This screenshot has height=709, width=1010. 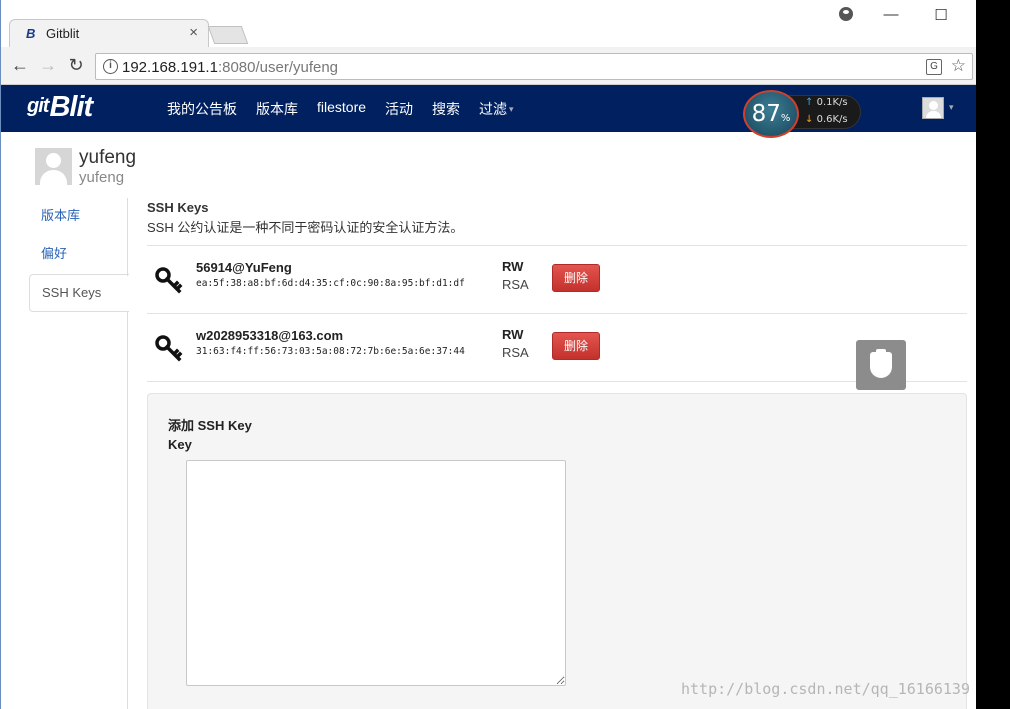 I want to click on key-textarea, so click(x=376, y=573).